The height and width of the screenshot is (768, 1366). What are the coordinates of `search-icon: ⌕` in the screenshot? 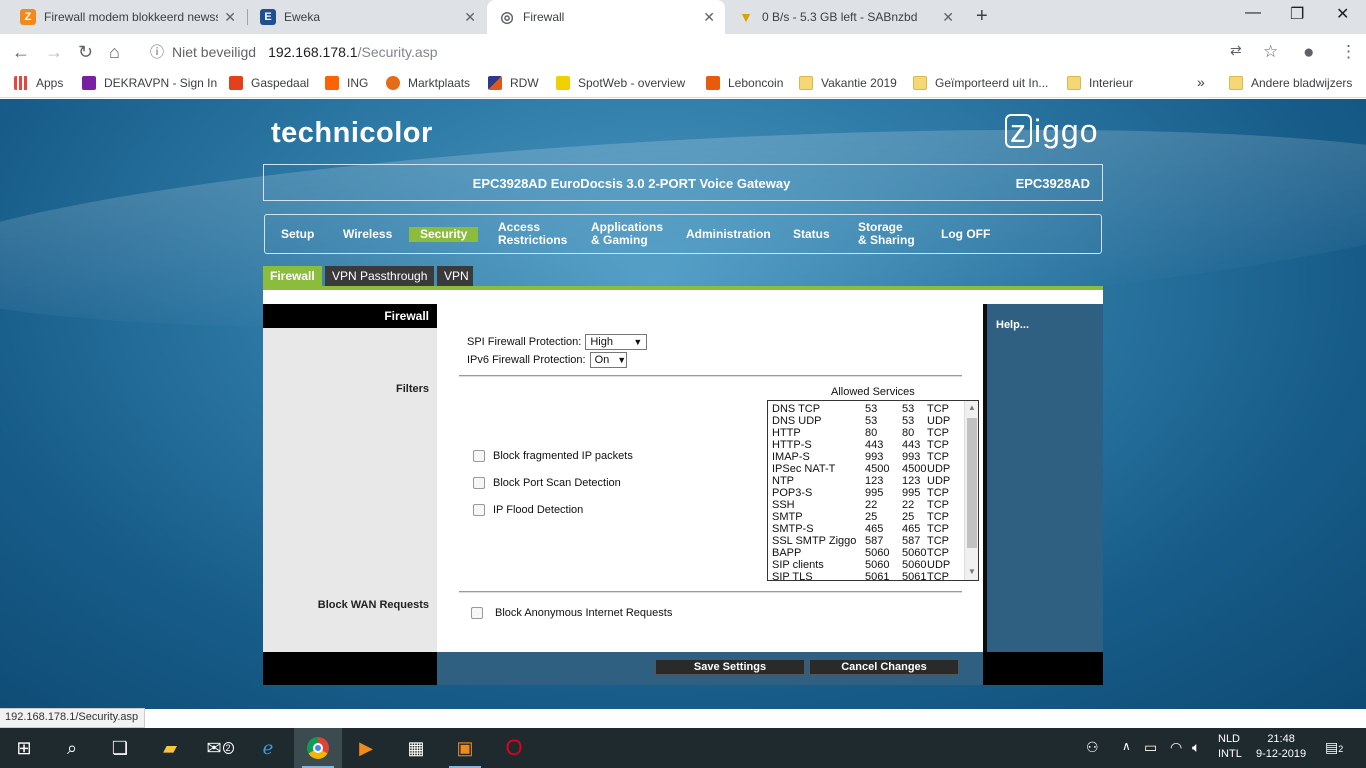 It's located at (72, 748).